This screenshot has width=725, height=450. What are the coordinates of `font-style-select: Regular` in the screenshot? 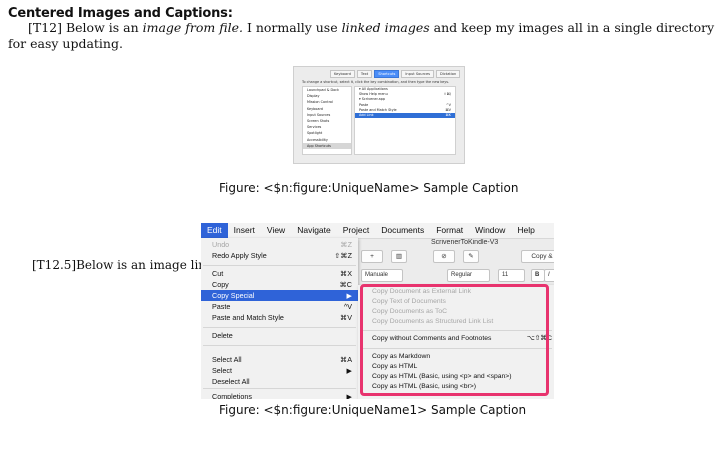 It's located at (468, 275).